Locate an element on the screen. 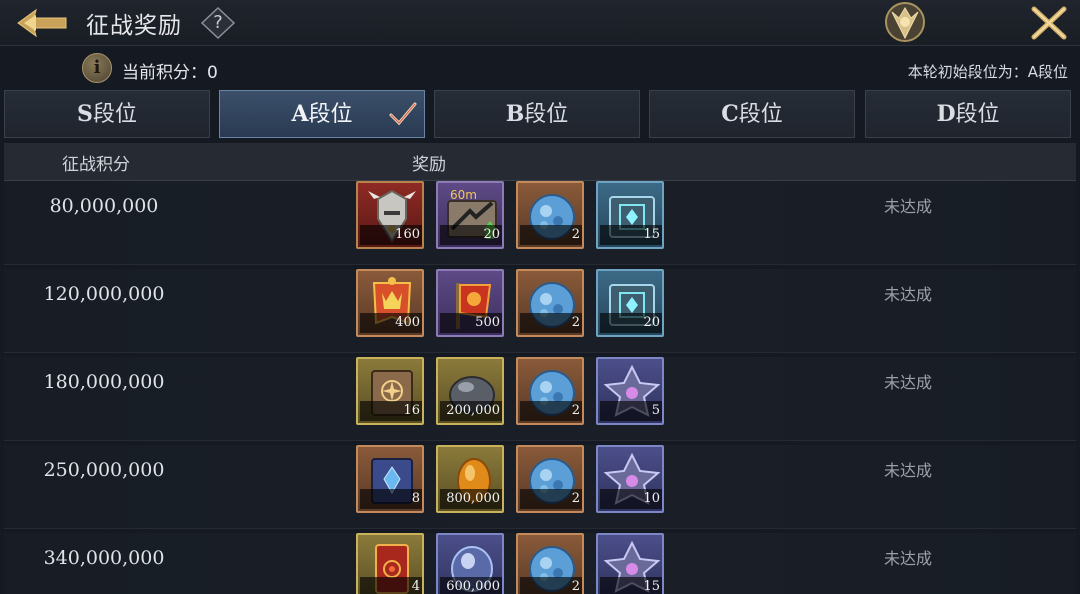  reward-items: 8 800,000 2 10 is located at coordinates (516, 480).